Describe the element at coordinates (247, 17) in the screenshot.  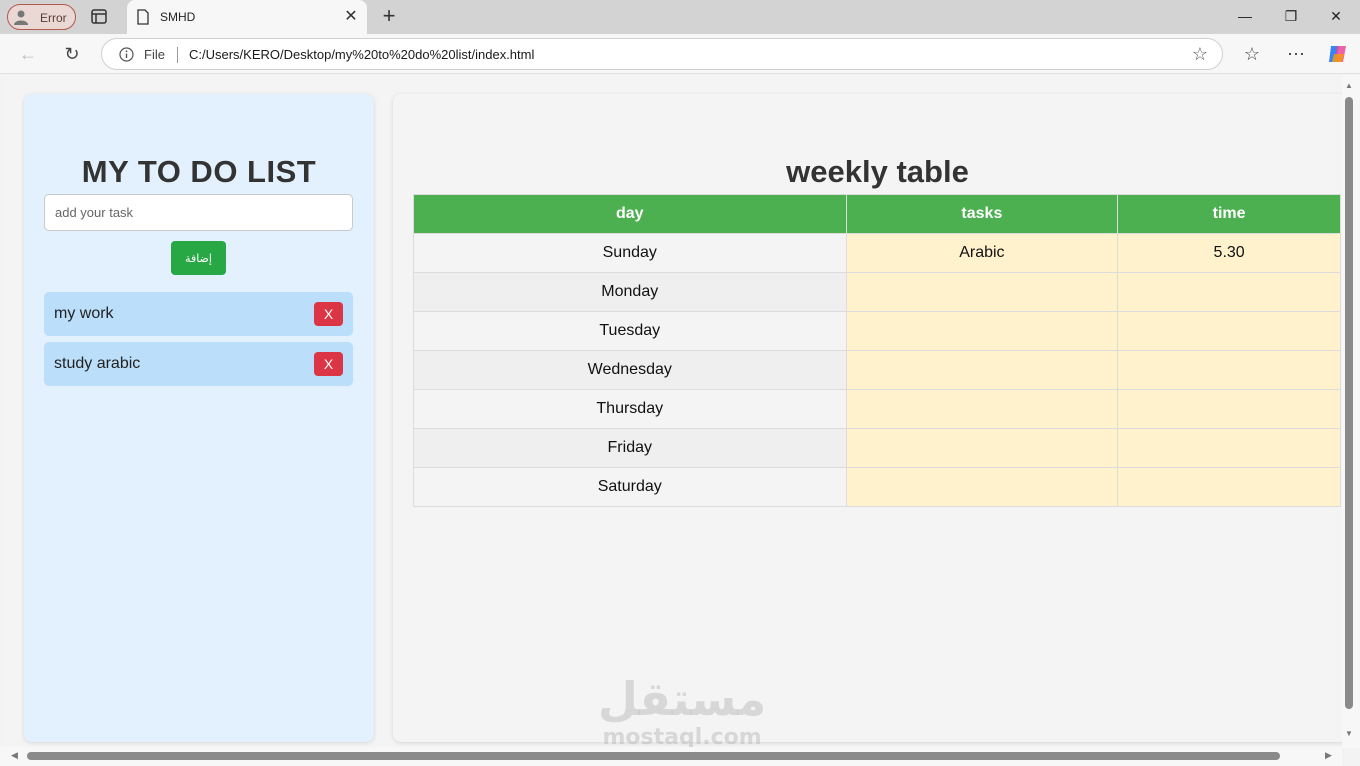
I see `tab-smhd: SMHD ✕` at that location.